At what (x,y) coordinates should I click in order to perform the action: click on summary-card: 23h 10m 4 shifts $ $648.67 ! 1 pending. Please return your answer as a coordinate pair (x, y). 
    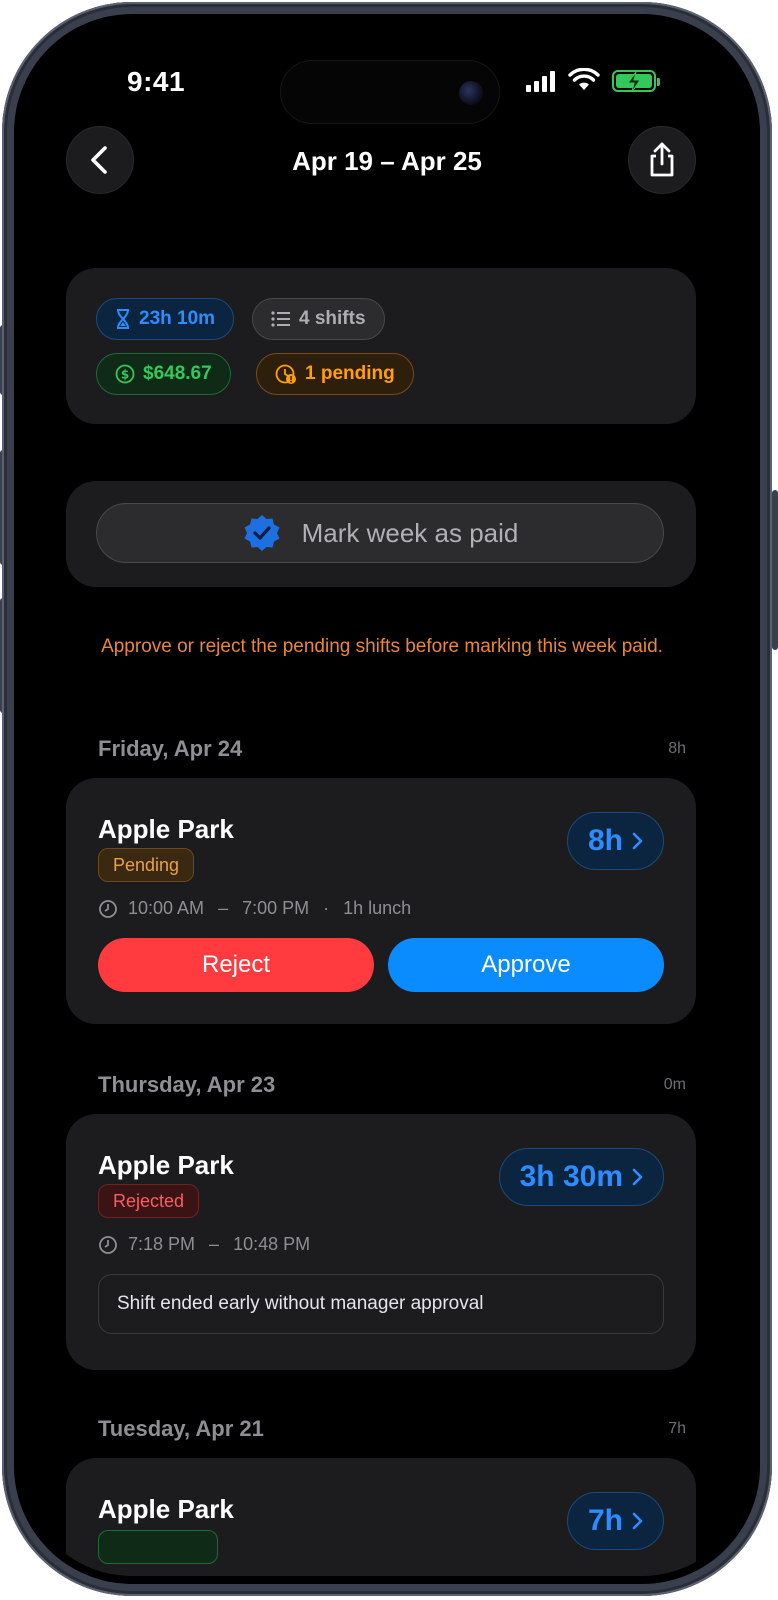
    Looking at the image, I should click on (381, 346).